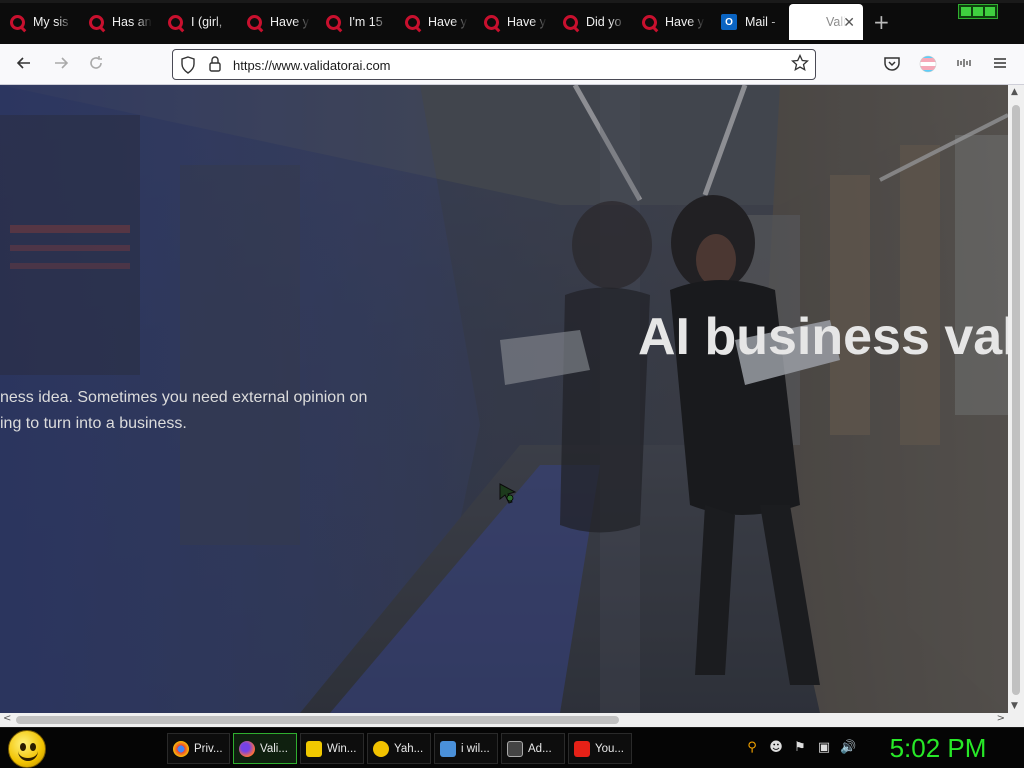 The image size is (1024, 768). I want to click on forward-button, so click(61, 65).